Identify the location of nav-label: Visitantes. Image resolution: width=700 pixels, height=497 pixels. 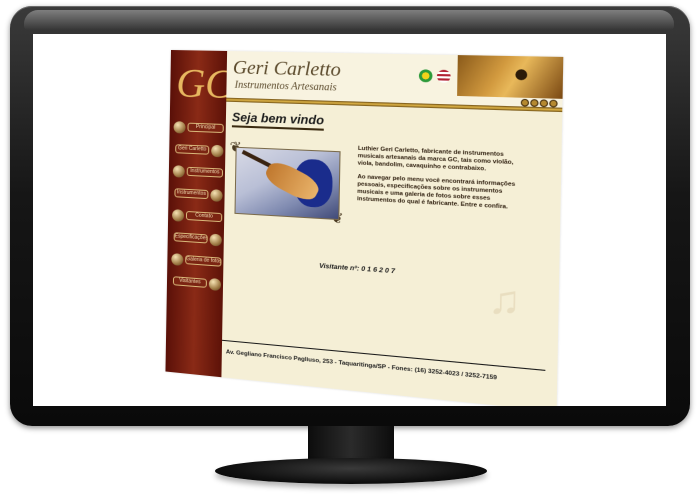
(189, 282).